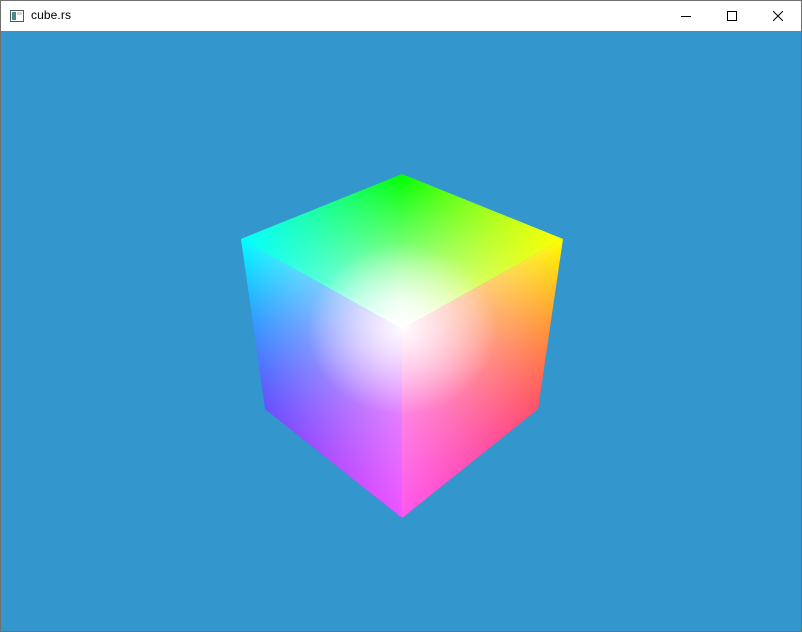  I want to click on close-button, so click(778, 16).